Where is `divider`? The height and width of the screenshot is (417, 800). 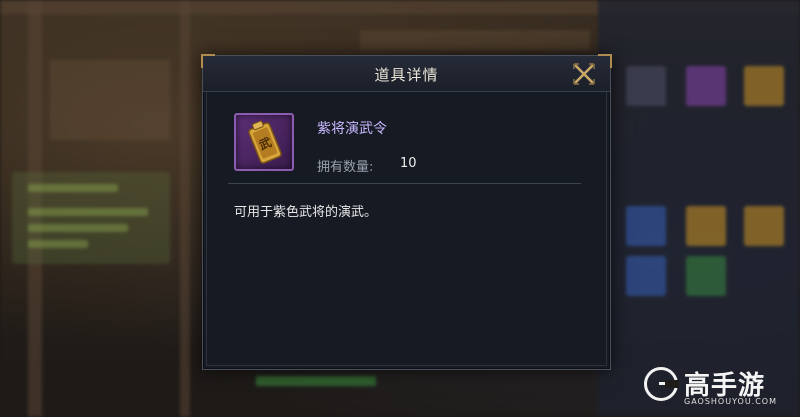 divider is located at coordinates (404, 183).